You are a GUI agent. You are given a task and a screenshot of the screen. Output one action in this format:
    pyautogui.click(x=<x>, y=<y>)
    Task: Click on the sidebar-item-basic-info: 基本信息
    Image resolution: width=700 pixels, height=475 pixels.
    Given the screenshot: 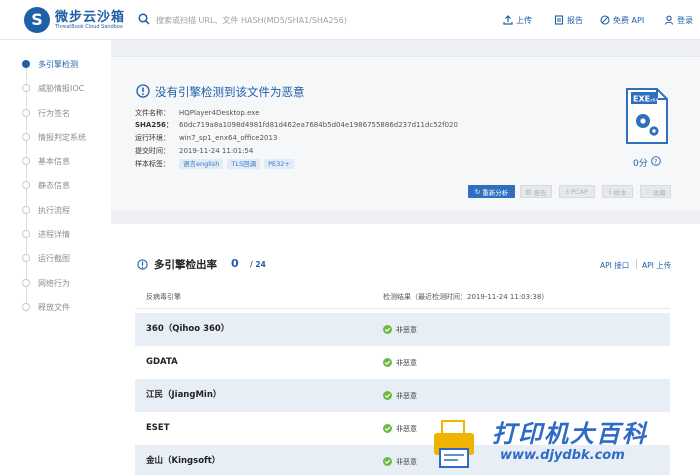 What is the action you would take?
    pyautogui.click(x=46, y=161)
    